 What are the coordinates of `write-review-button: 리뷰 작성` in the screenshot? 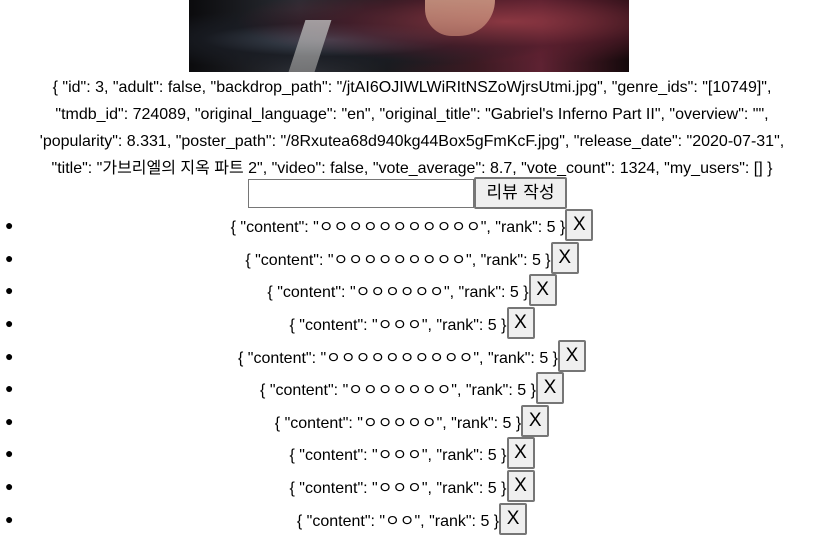 It's located at (520, 193).